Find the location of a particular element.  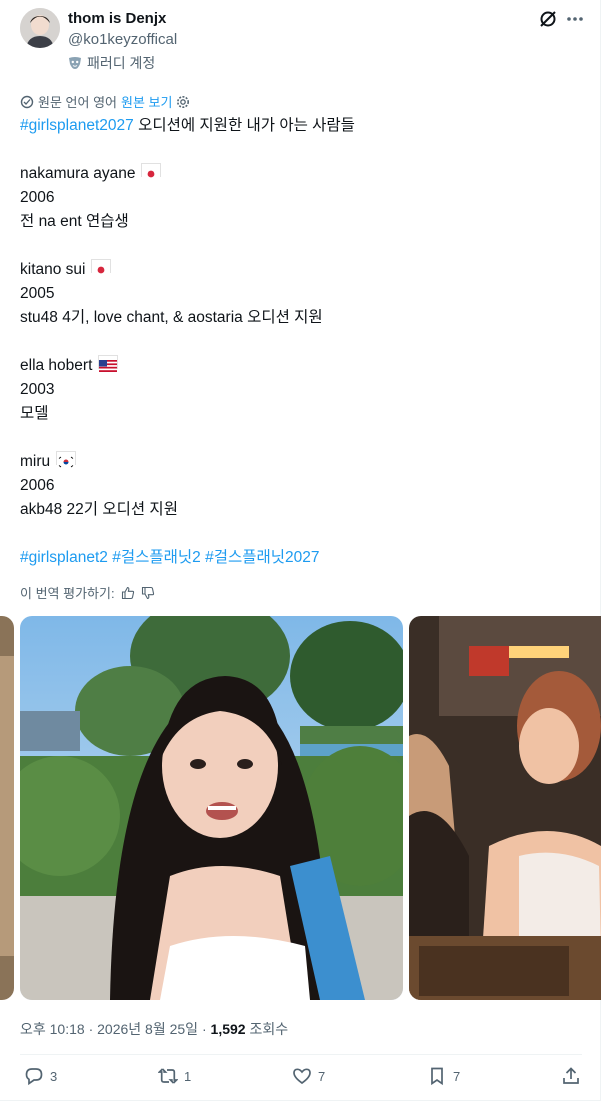

translation-notice: 원문 언어 영어 원본 보기 is located at coordinates (105, 101).